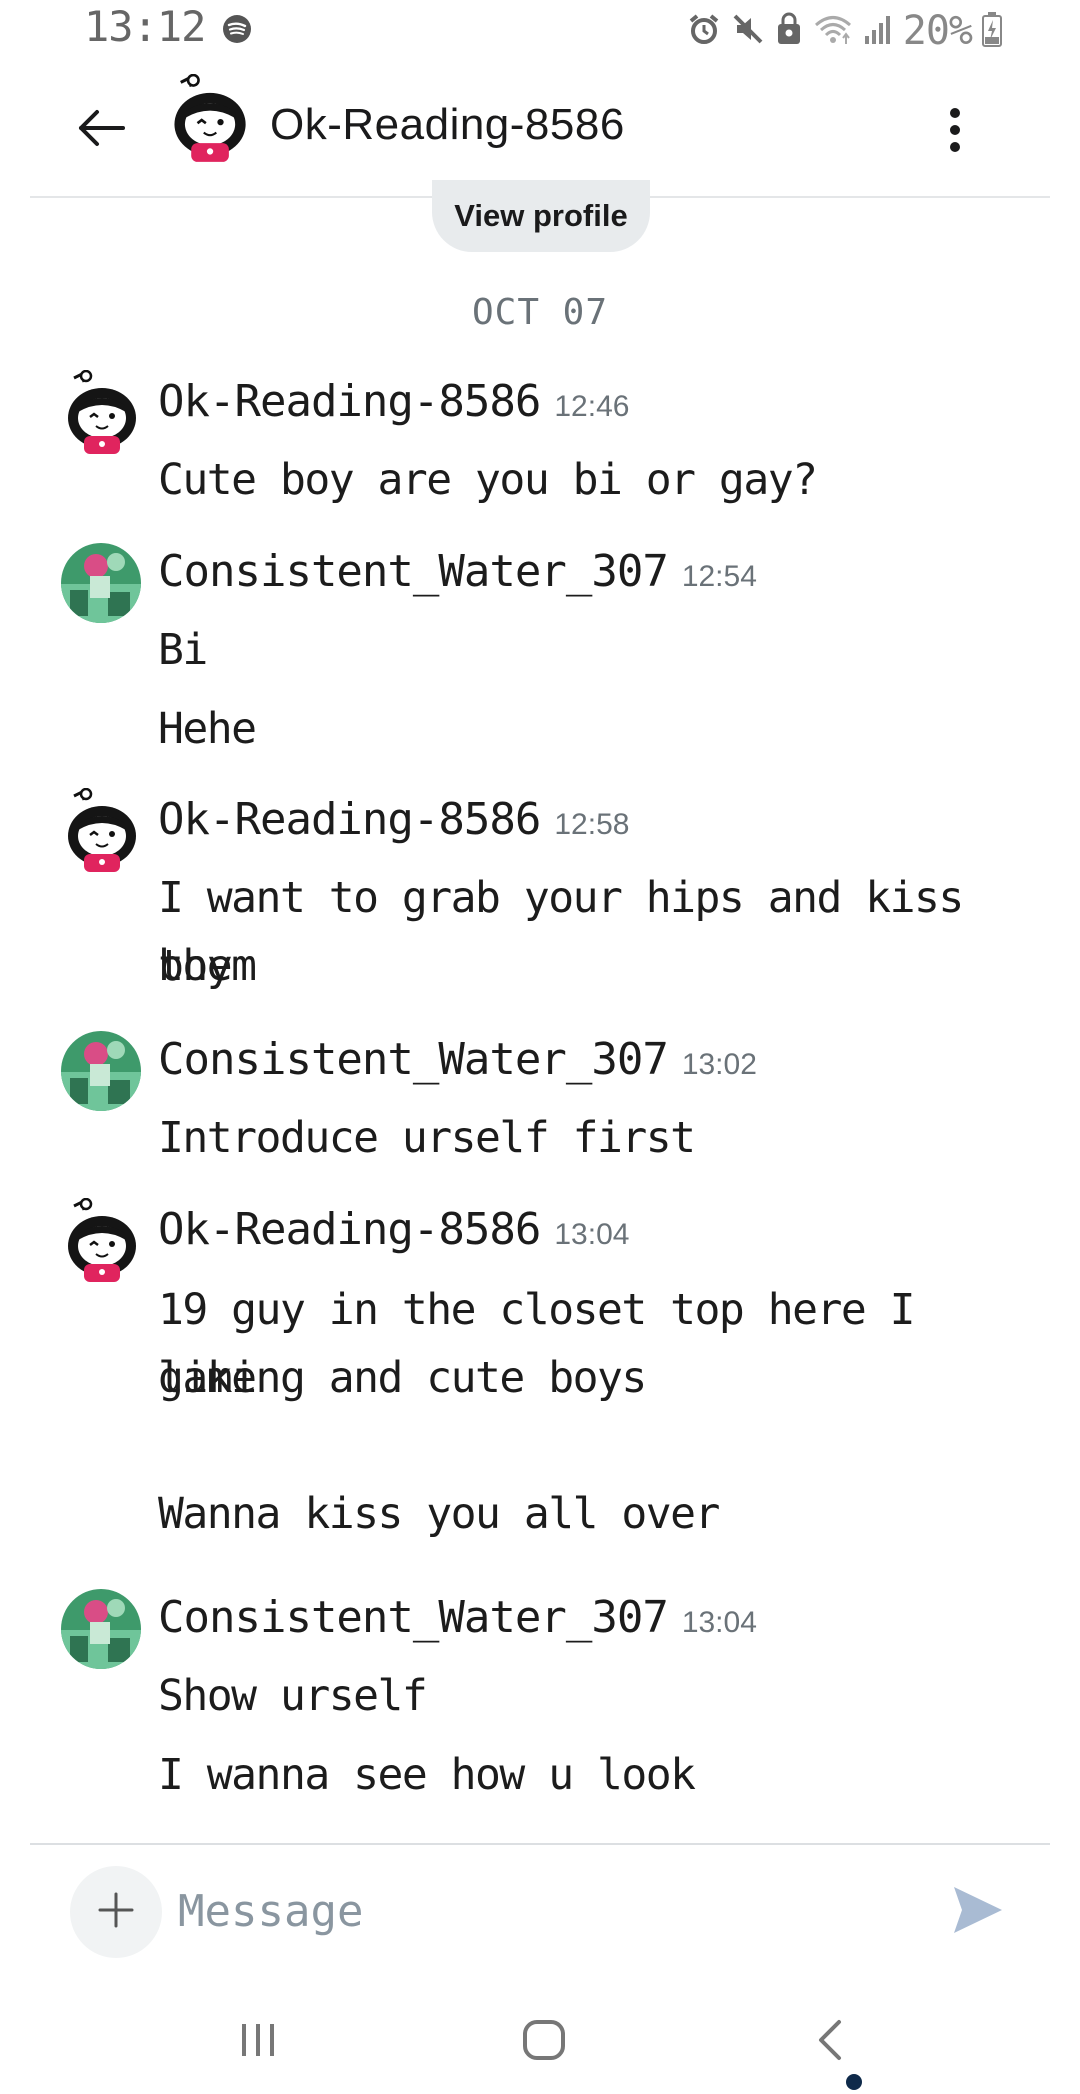 This screenshot has width=1080, height=2094. Describe the element at coordinates (427, 1138) in the screenshot. I see `message-text: Introduce urself first` at that location.